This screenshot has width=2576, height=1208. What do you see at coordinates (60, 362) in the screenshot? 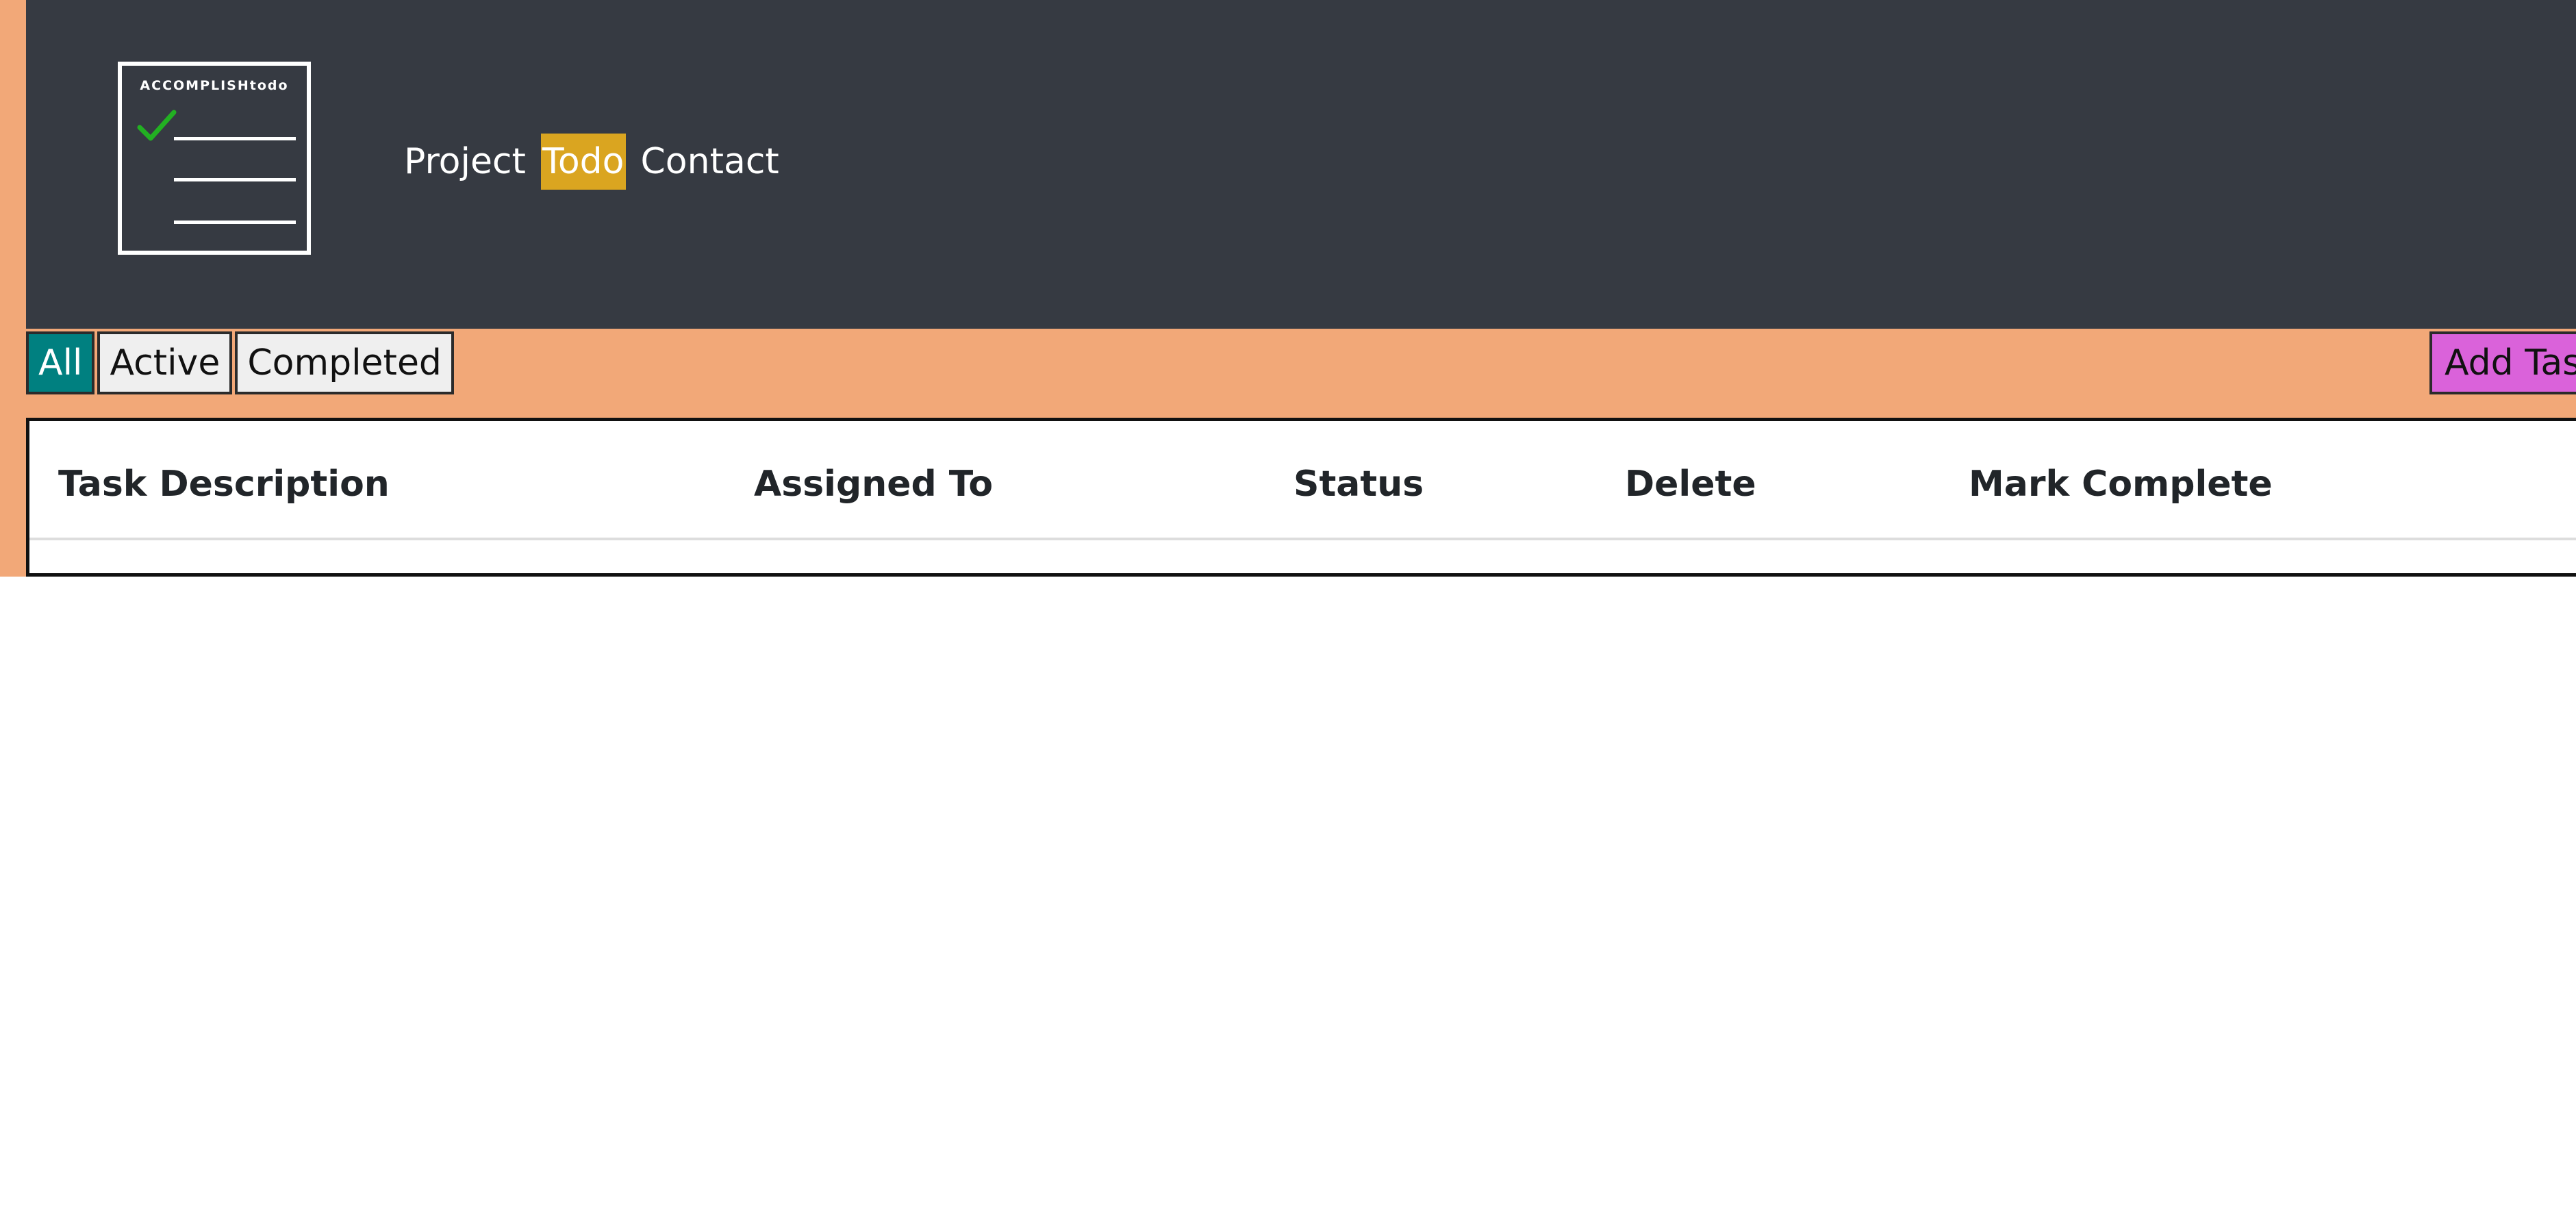
I see `filter-all-button: All` at bounding box center [60, 362].